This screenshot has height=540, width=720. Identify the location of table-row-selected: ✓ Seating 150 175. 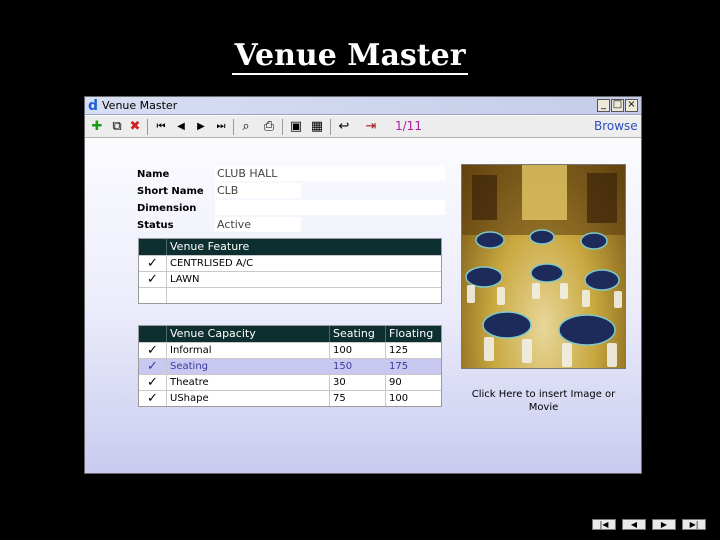
(290, 366).